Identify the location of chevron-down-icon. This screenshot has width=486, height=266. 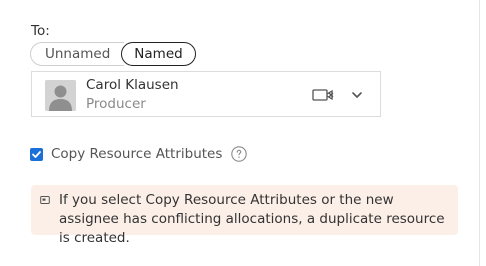
(357, 95).